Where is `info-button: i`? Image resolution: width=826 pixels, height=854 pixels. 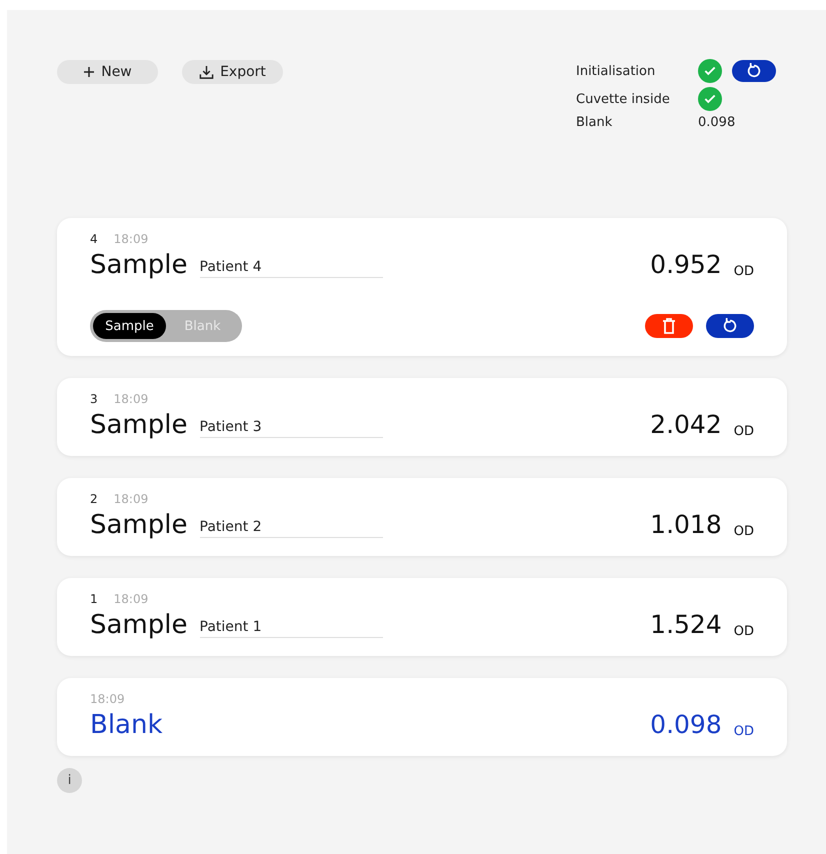
info-button: i is located at coordinates (69, 780).